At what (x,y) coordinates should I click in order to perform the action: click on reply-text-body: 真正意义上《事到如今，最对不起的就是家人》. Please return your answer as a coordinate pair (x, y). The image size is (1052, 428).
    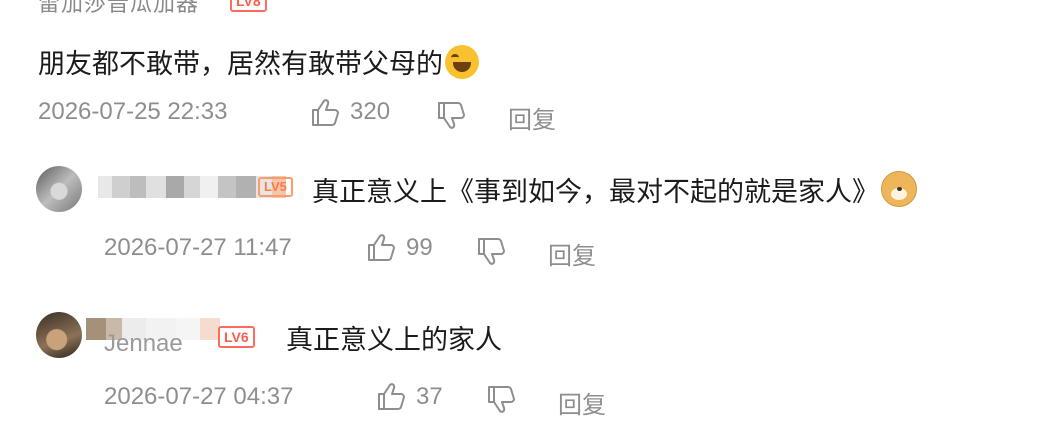
    Looking at the image, I should click on (595, 192).